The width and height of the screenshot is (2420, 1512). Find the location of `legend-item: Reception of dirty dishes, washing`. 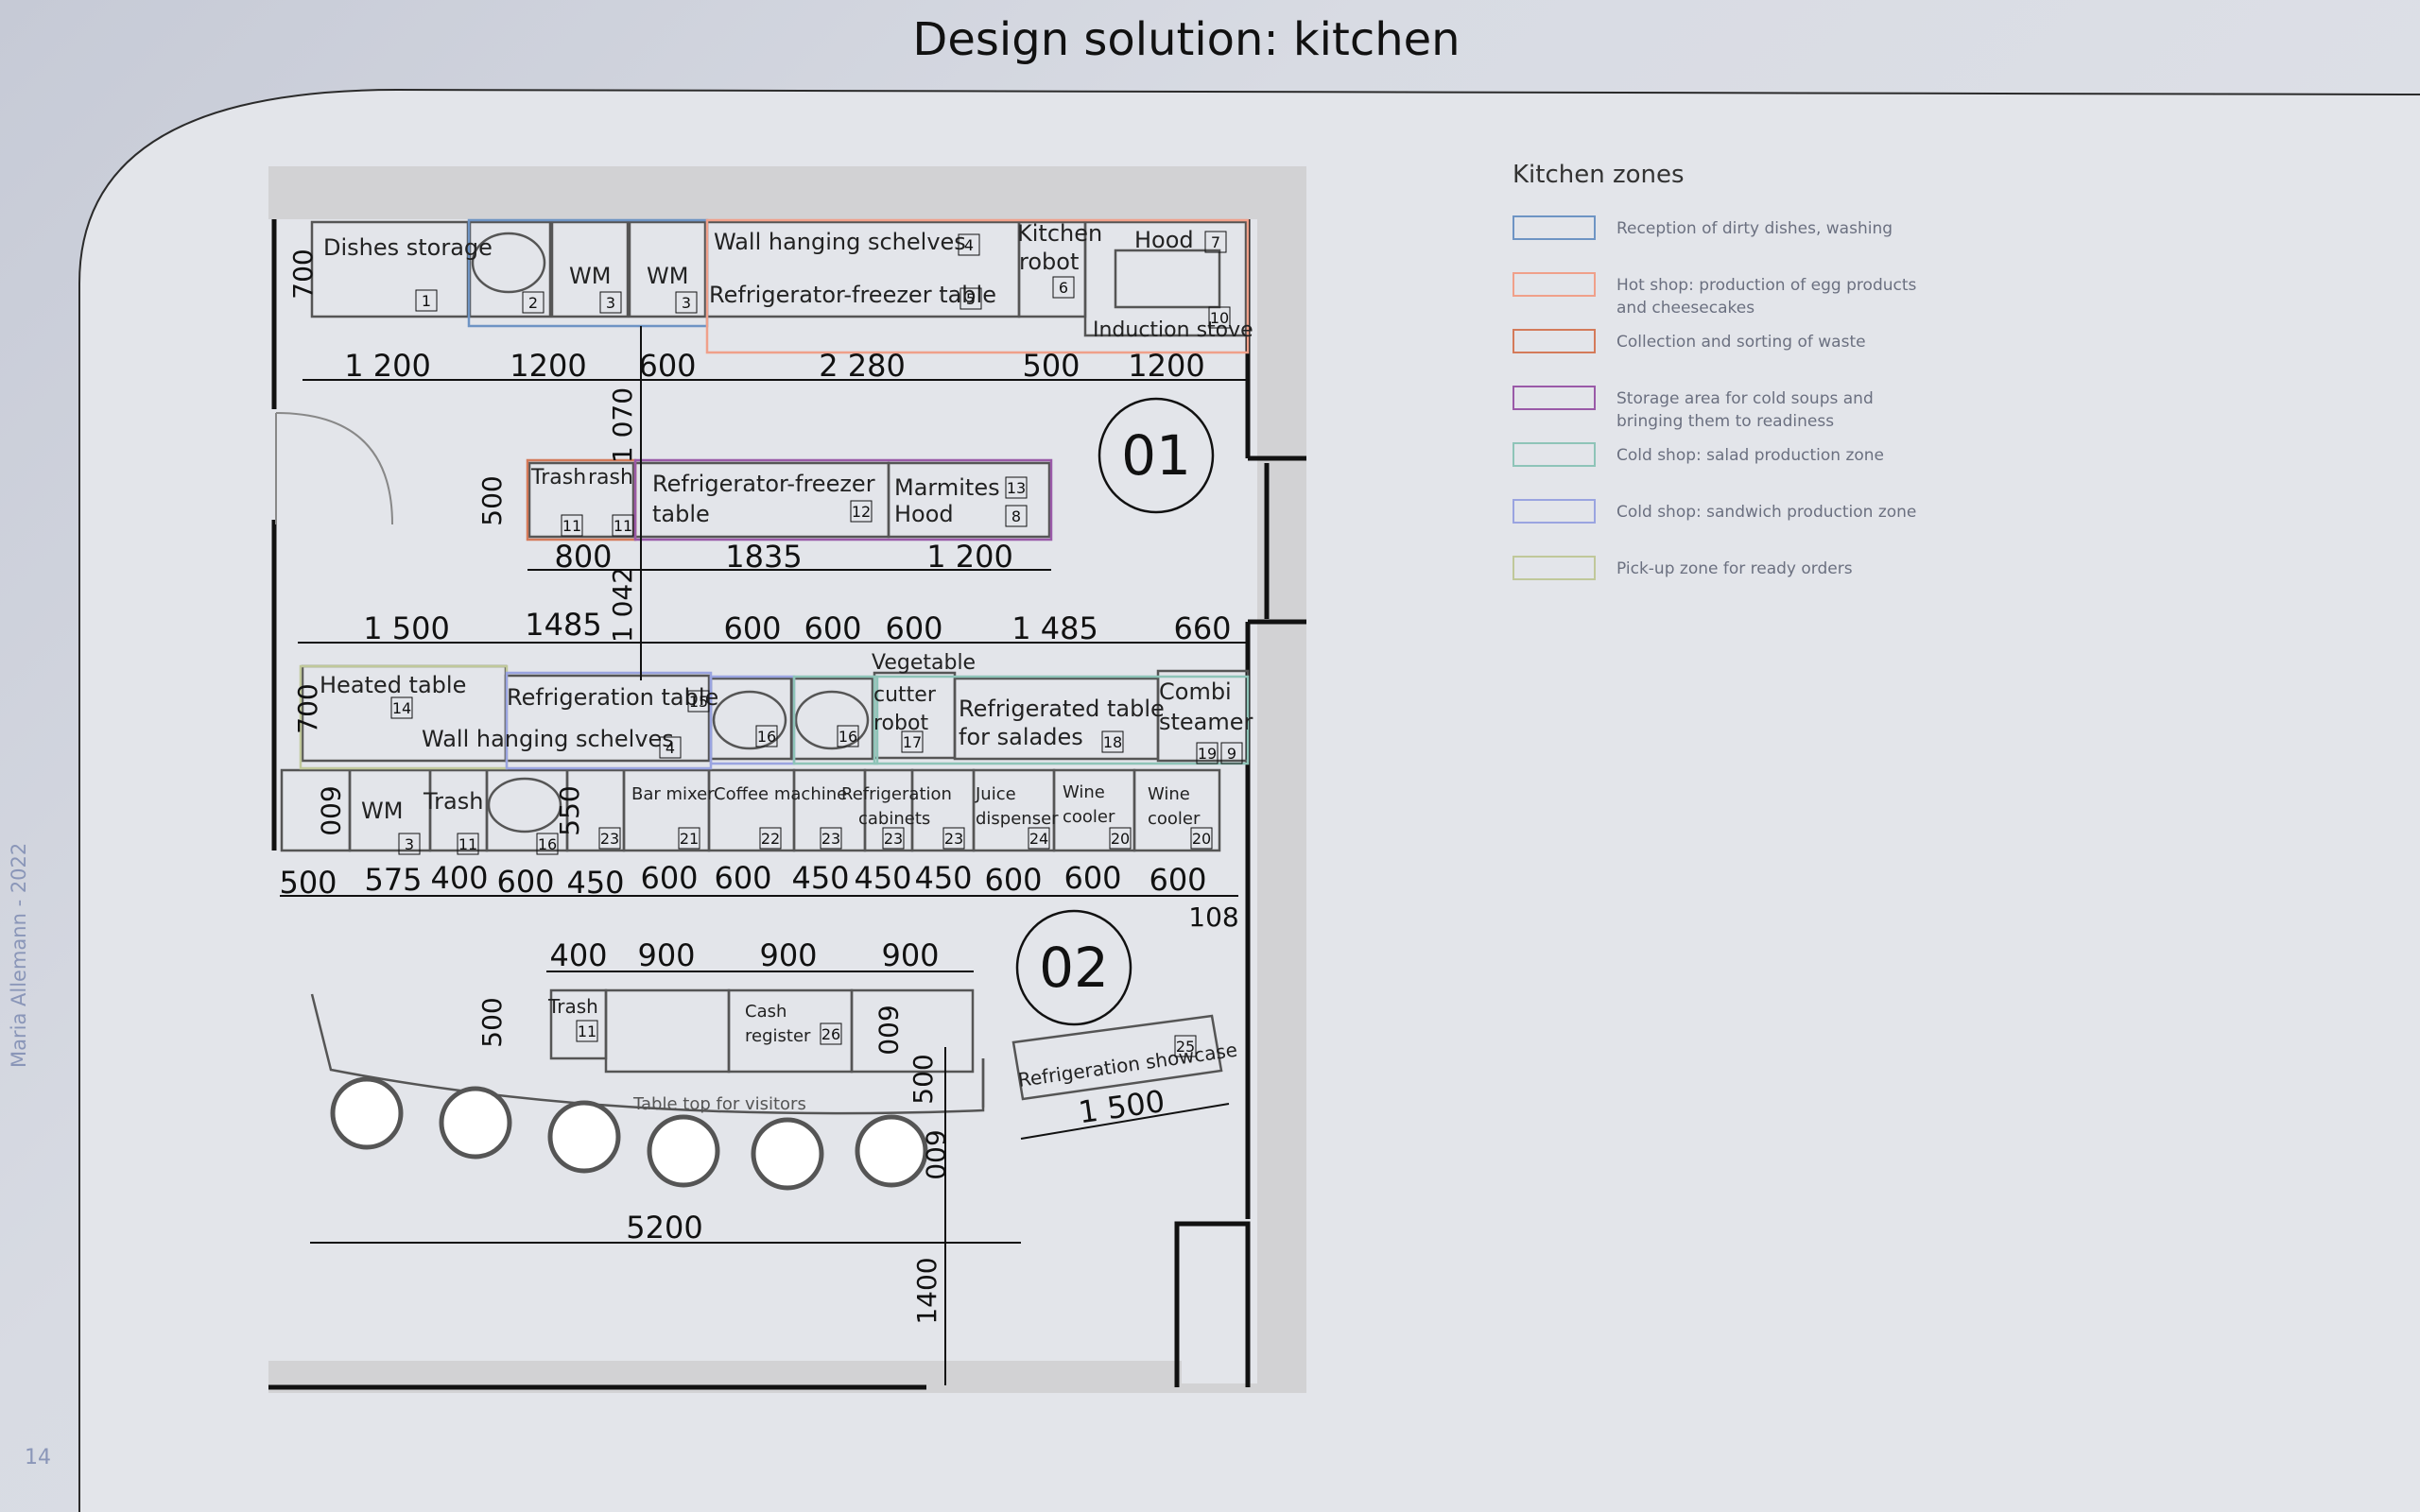

legend-item: Reception of dirty dishes, washing is located at coordinates (1758, 236).